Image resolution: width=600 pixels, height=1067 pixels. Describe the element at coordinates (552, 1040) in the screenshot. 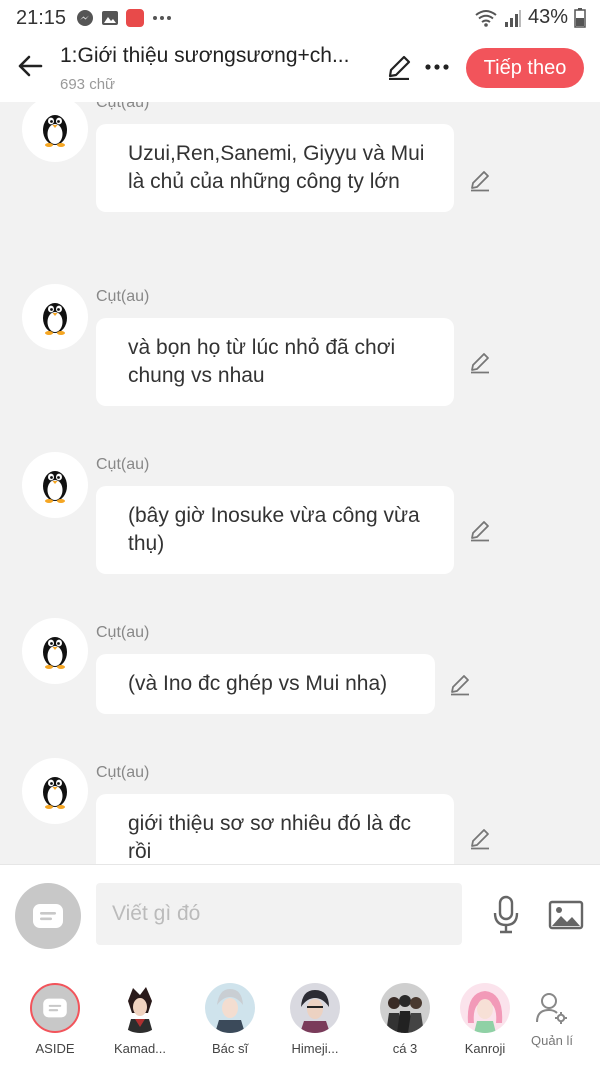

I see `character-label: Quản lí` at that location.